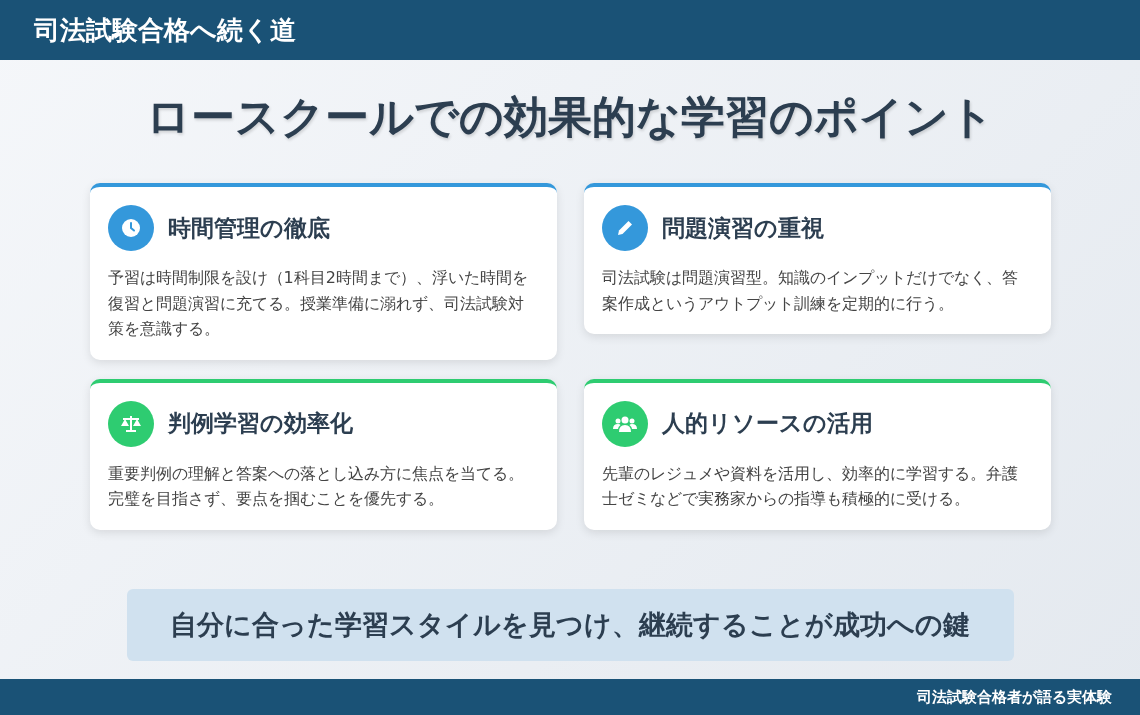 This screenshot has height=715, width=1140. I want to click on card-title: 人的リソースの活用, so click(767, 424).